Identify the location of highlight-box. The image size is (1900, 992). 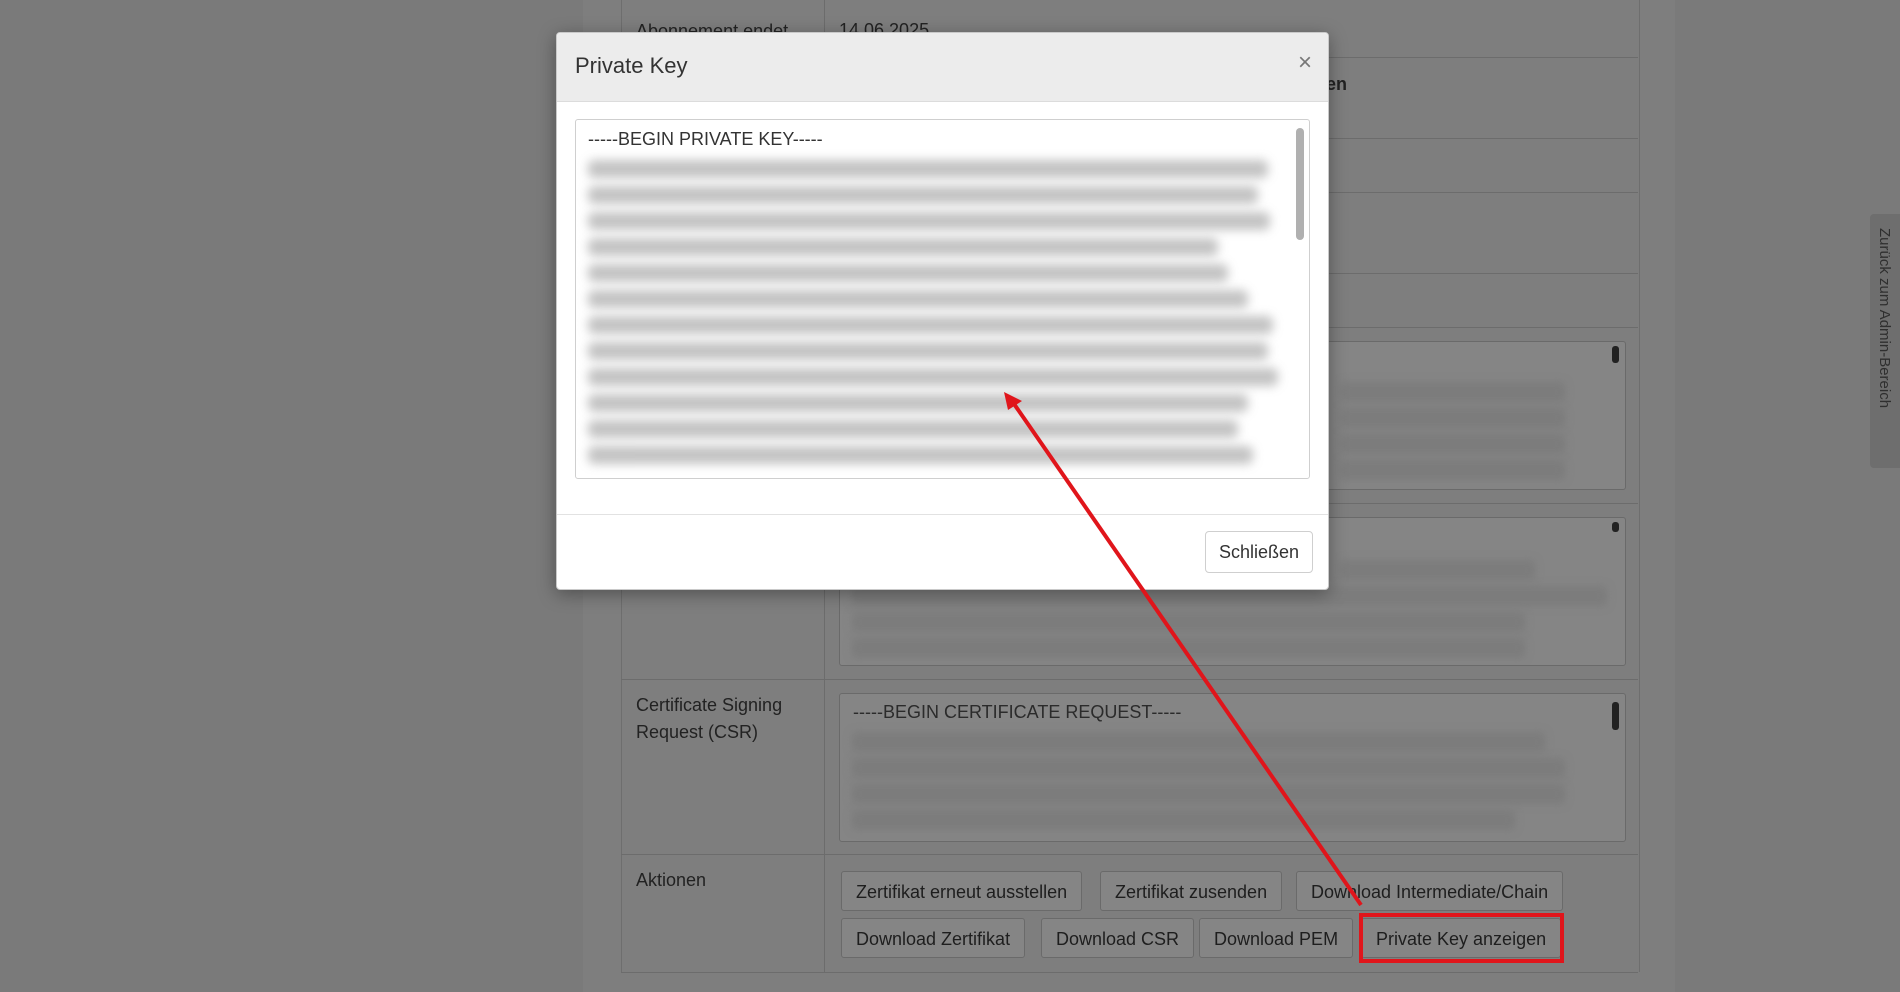
(1461, 938).